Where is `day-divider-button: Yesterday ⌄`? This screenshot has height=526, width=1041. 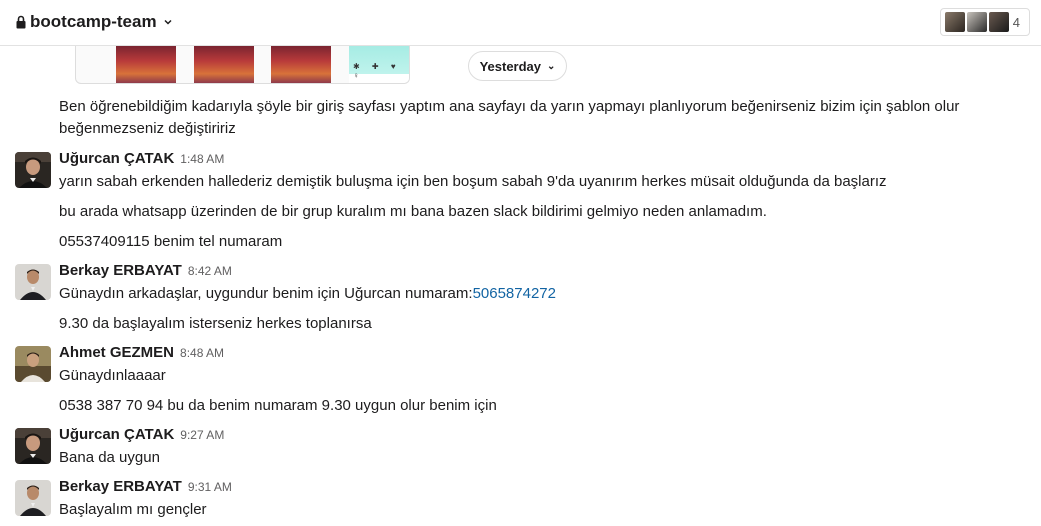 day-divider-button: Yesterday ⌄ is located at coordinates (517, 66).